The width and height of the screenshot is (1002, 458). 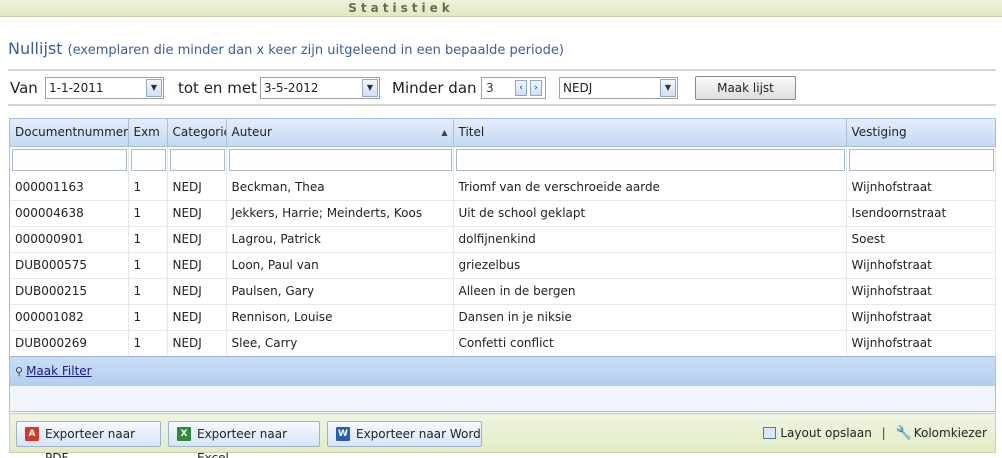 What do you see at coordinates (650, 239) in the screenshot?
I see `table-cell: dolfijnenkind` at bounding box center [650, 239].